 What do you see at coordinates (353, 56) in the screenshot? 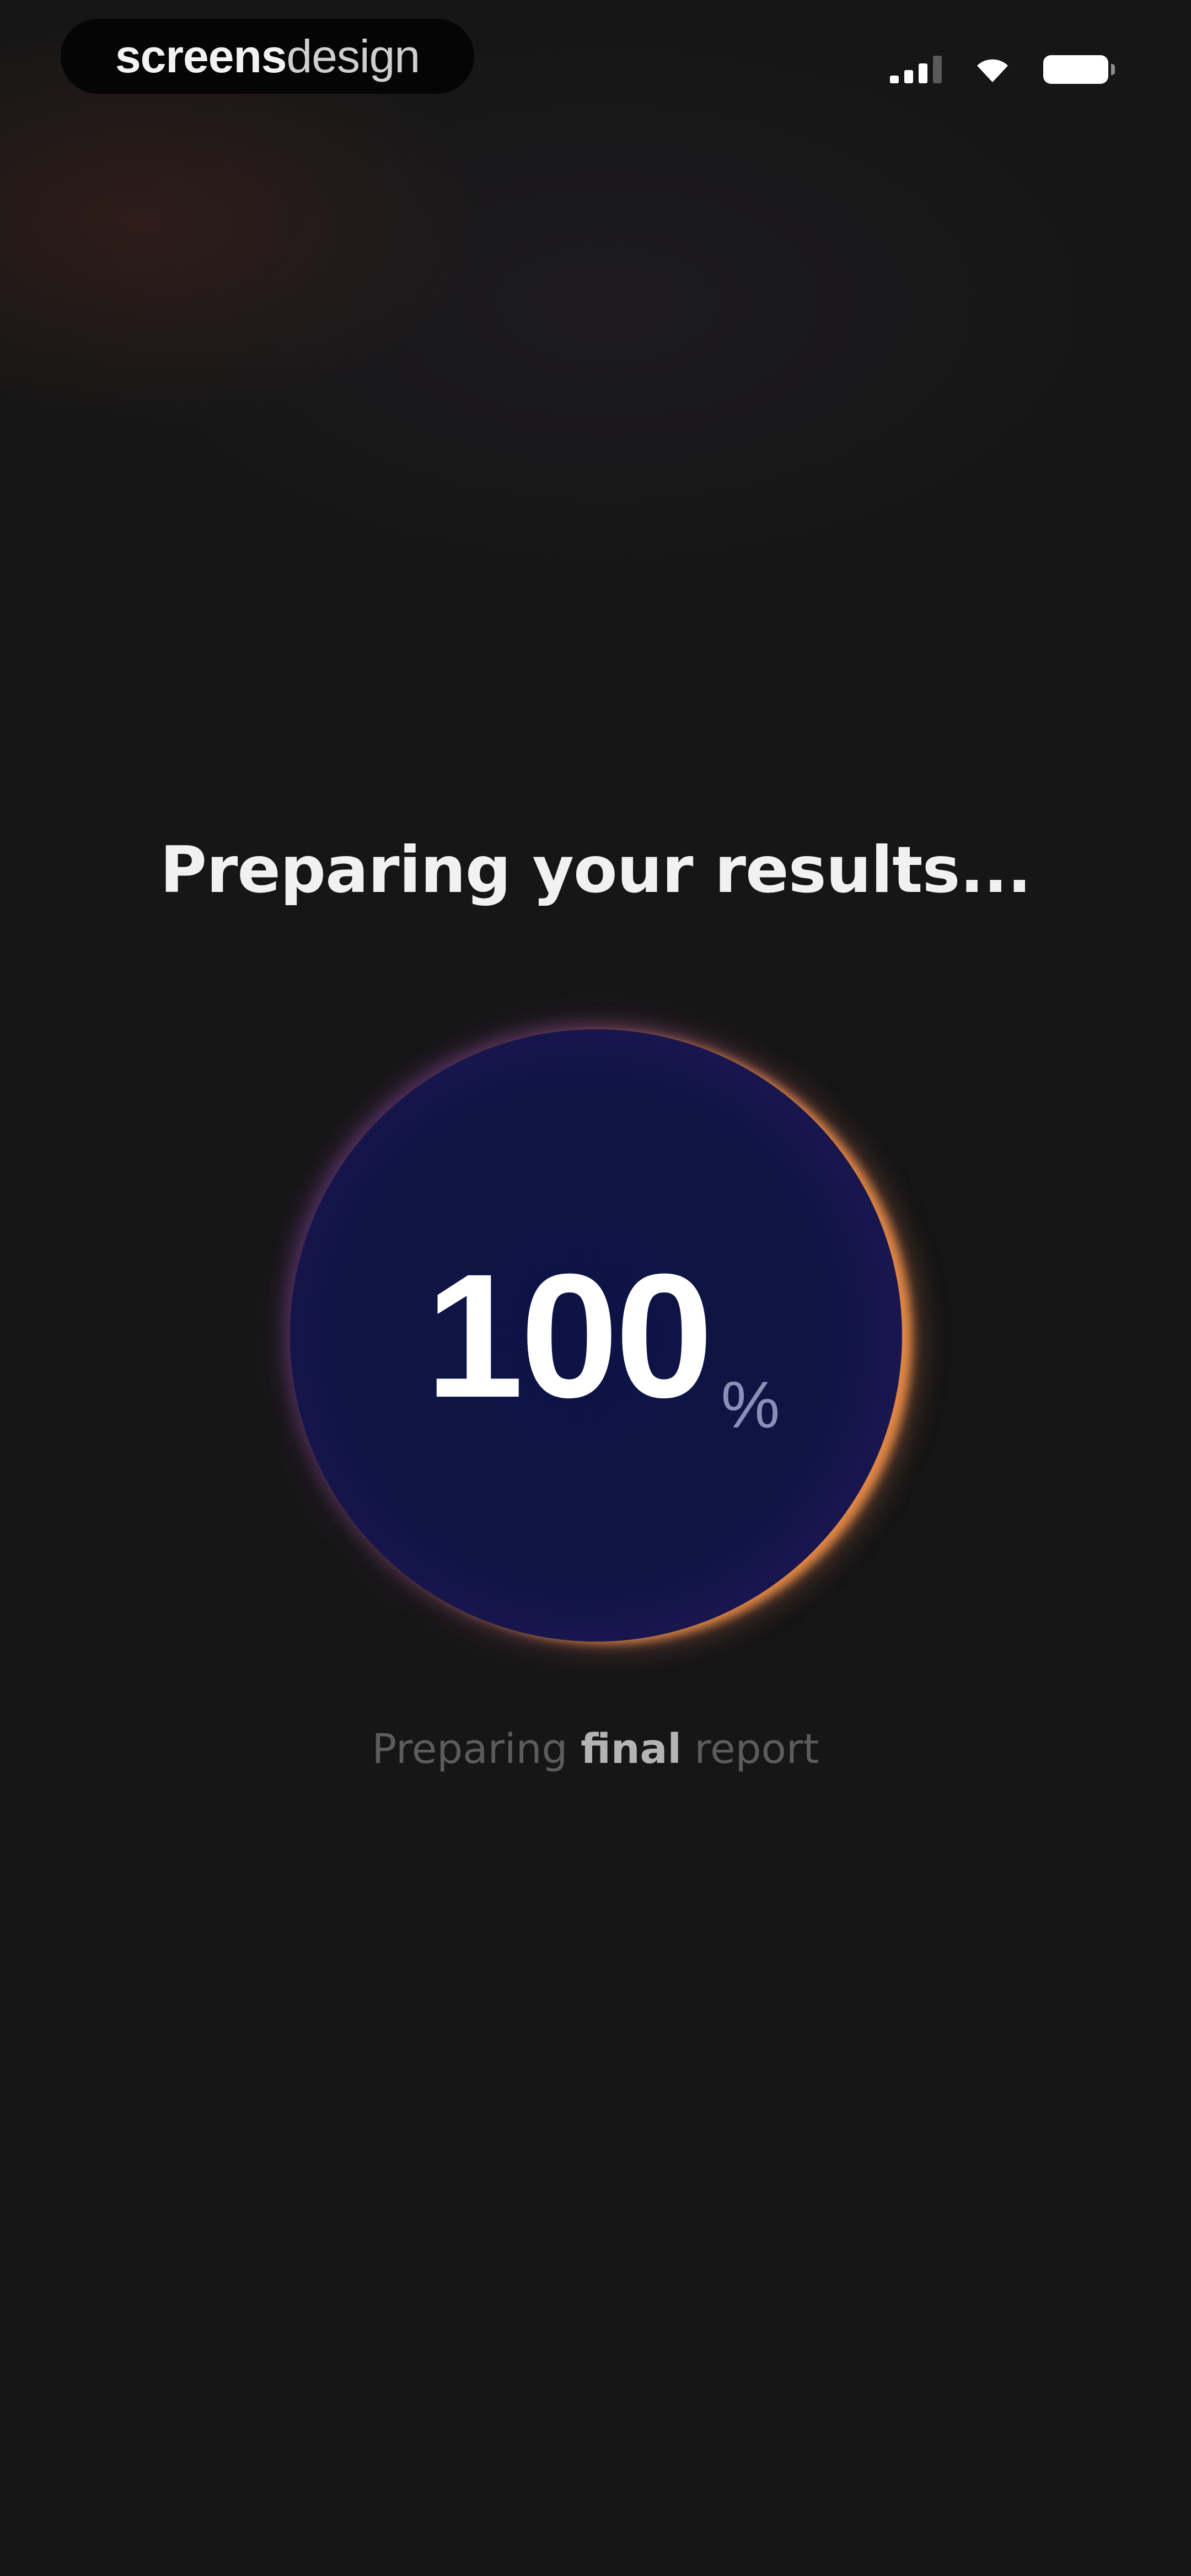
I see `brand-logo-light: design` at bounding box center [353, 56].